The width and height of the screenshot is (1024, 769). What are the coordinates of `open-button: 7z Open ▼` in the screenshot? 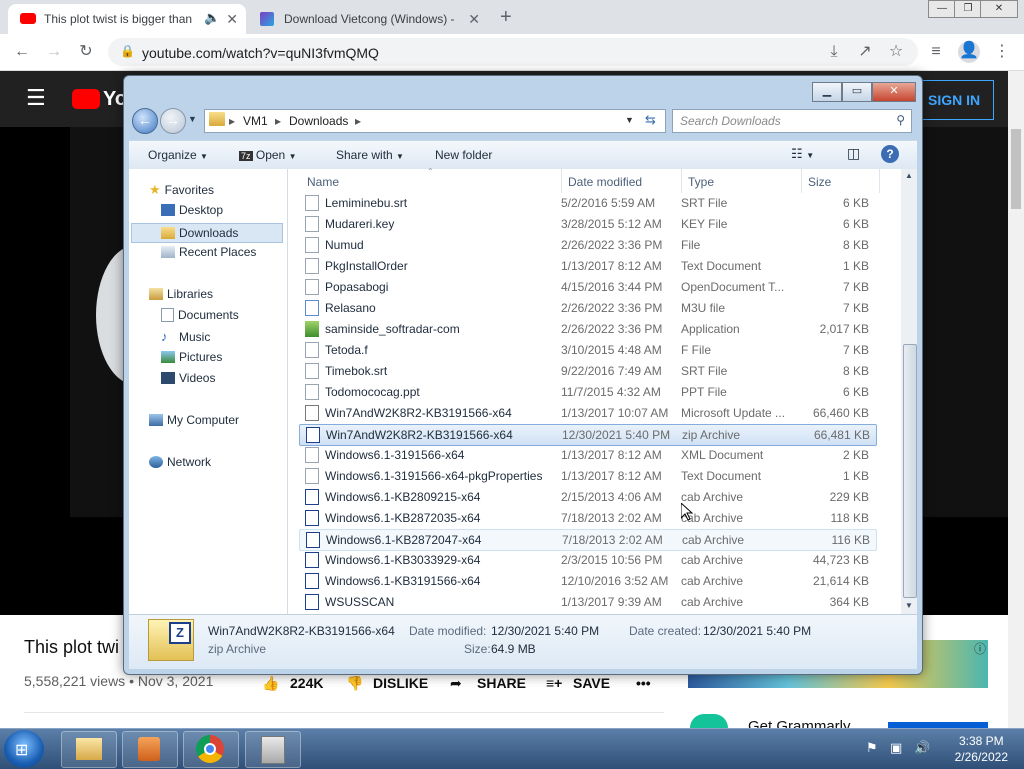 It's located at (267, 155).